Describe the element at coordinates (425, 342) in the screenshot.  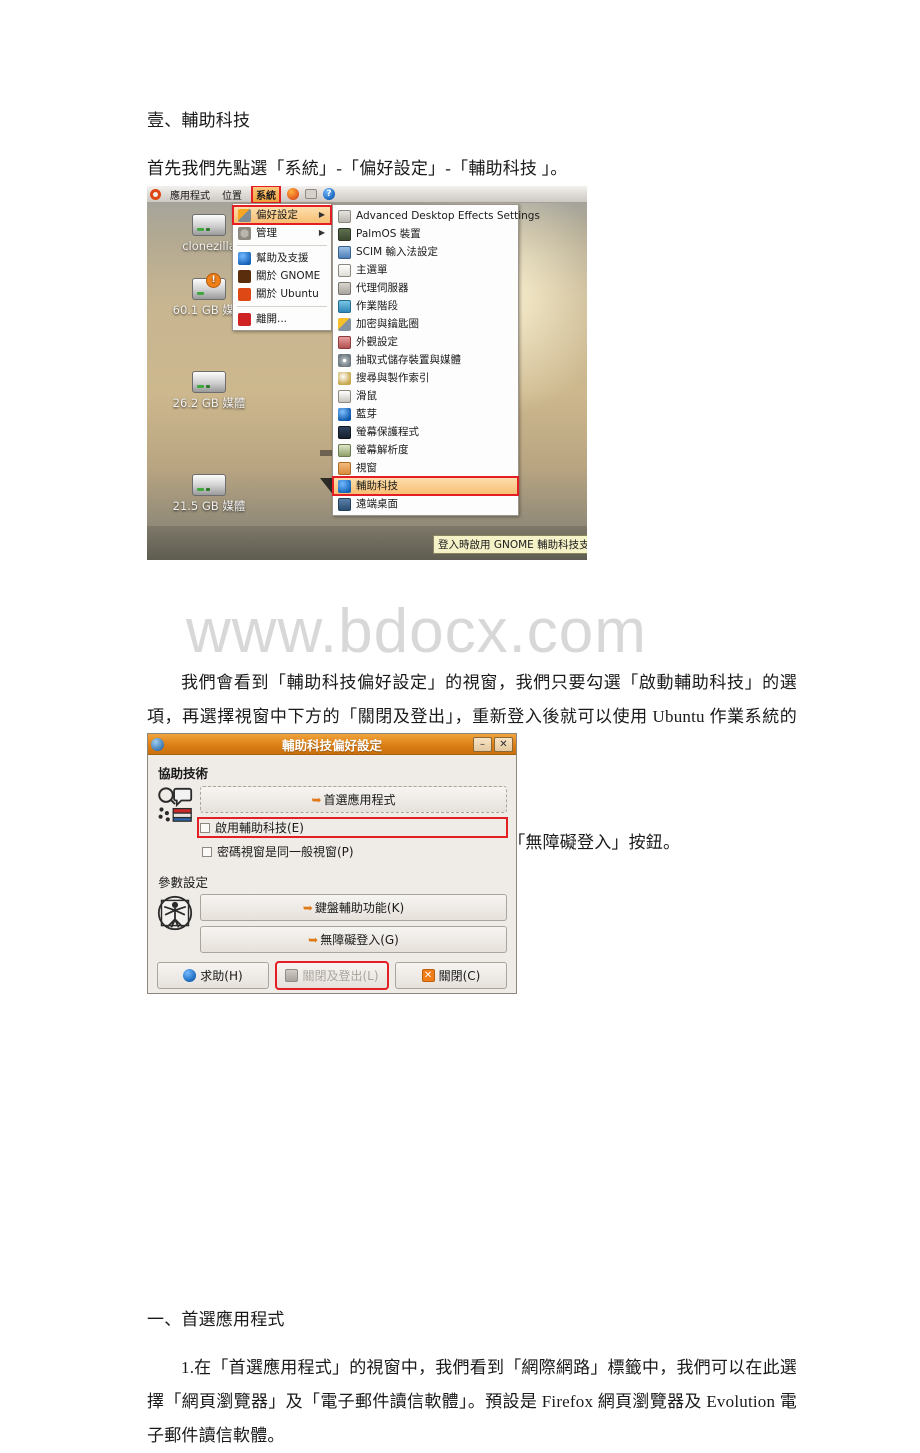
I see `pref-item-7: 外觀設定` at that location.